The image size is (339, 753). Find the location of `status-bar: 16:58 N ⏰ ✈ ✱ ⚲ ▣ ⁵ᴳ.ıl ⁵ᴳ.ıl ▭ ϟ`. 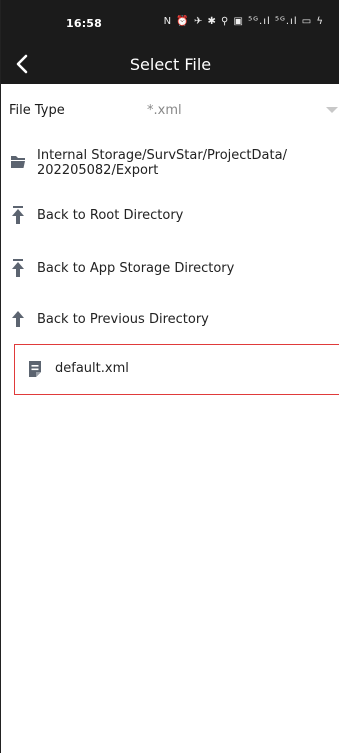

status-bar: 16:58 N ⏰ ✈ ✱ ⚲ ▣ ⁵ᴳ.ıl ⁵ᴳ.ıl ▭ ϟ is located at coordinates (170, 23).